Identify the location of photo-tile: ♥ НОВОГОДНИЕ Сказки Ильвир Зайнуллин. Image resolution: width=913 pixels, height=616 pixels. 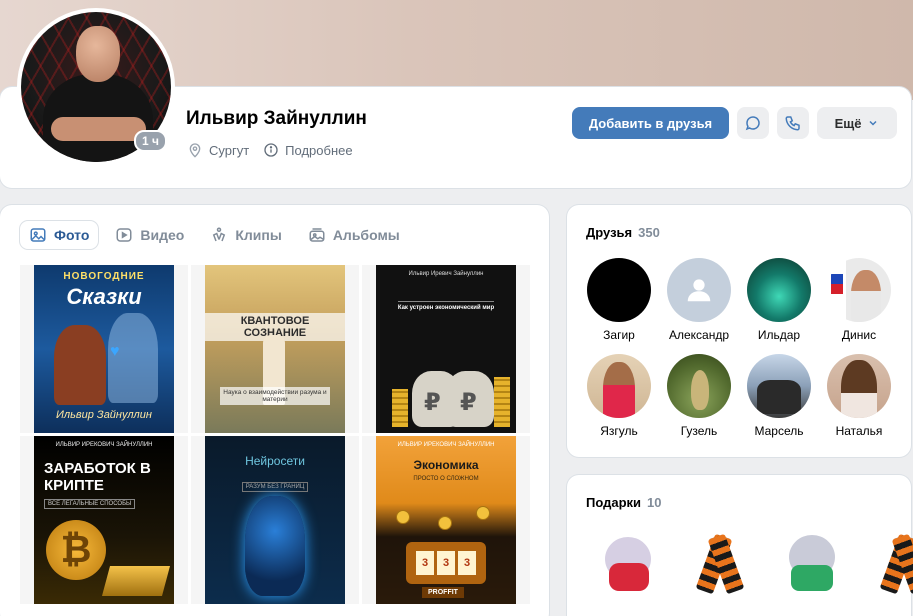
(104, 349).